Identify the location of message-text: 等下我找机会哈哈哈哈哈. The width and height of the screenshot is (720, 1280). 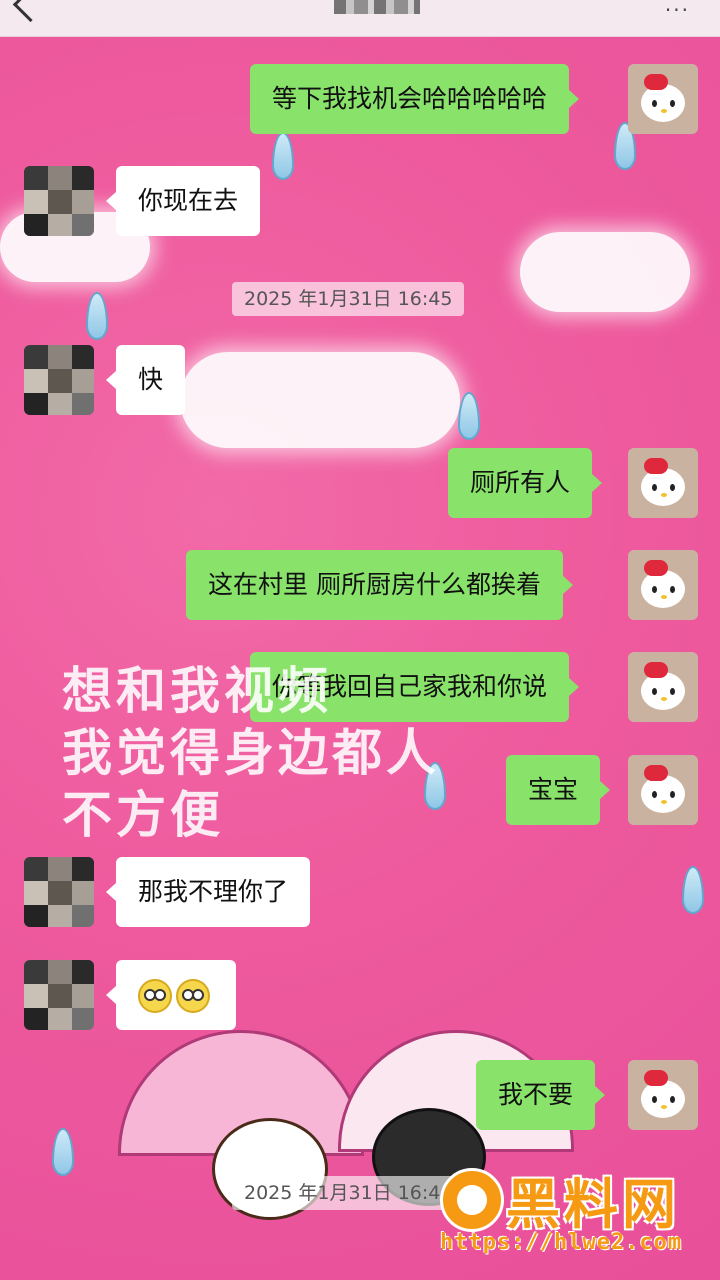
(410, 98).